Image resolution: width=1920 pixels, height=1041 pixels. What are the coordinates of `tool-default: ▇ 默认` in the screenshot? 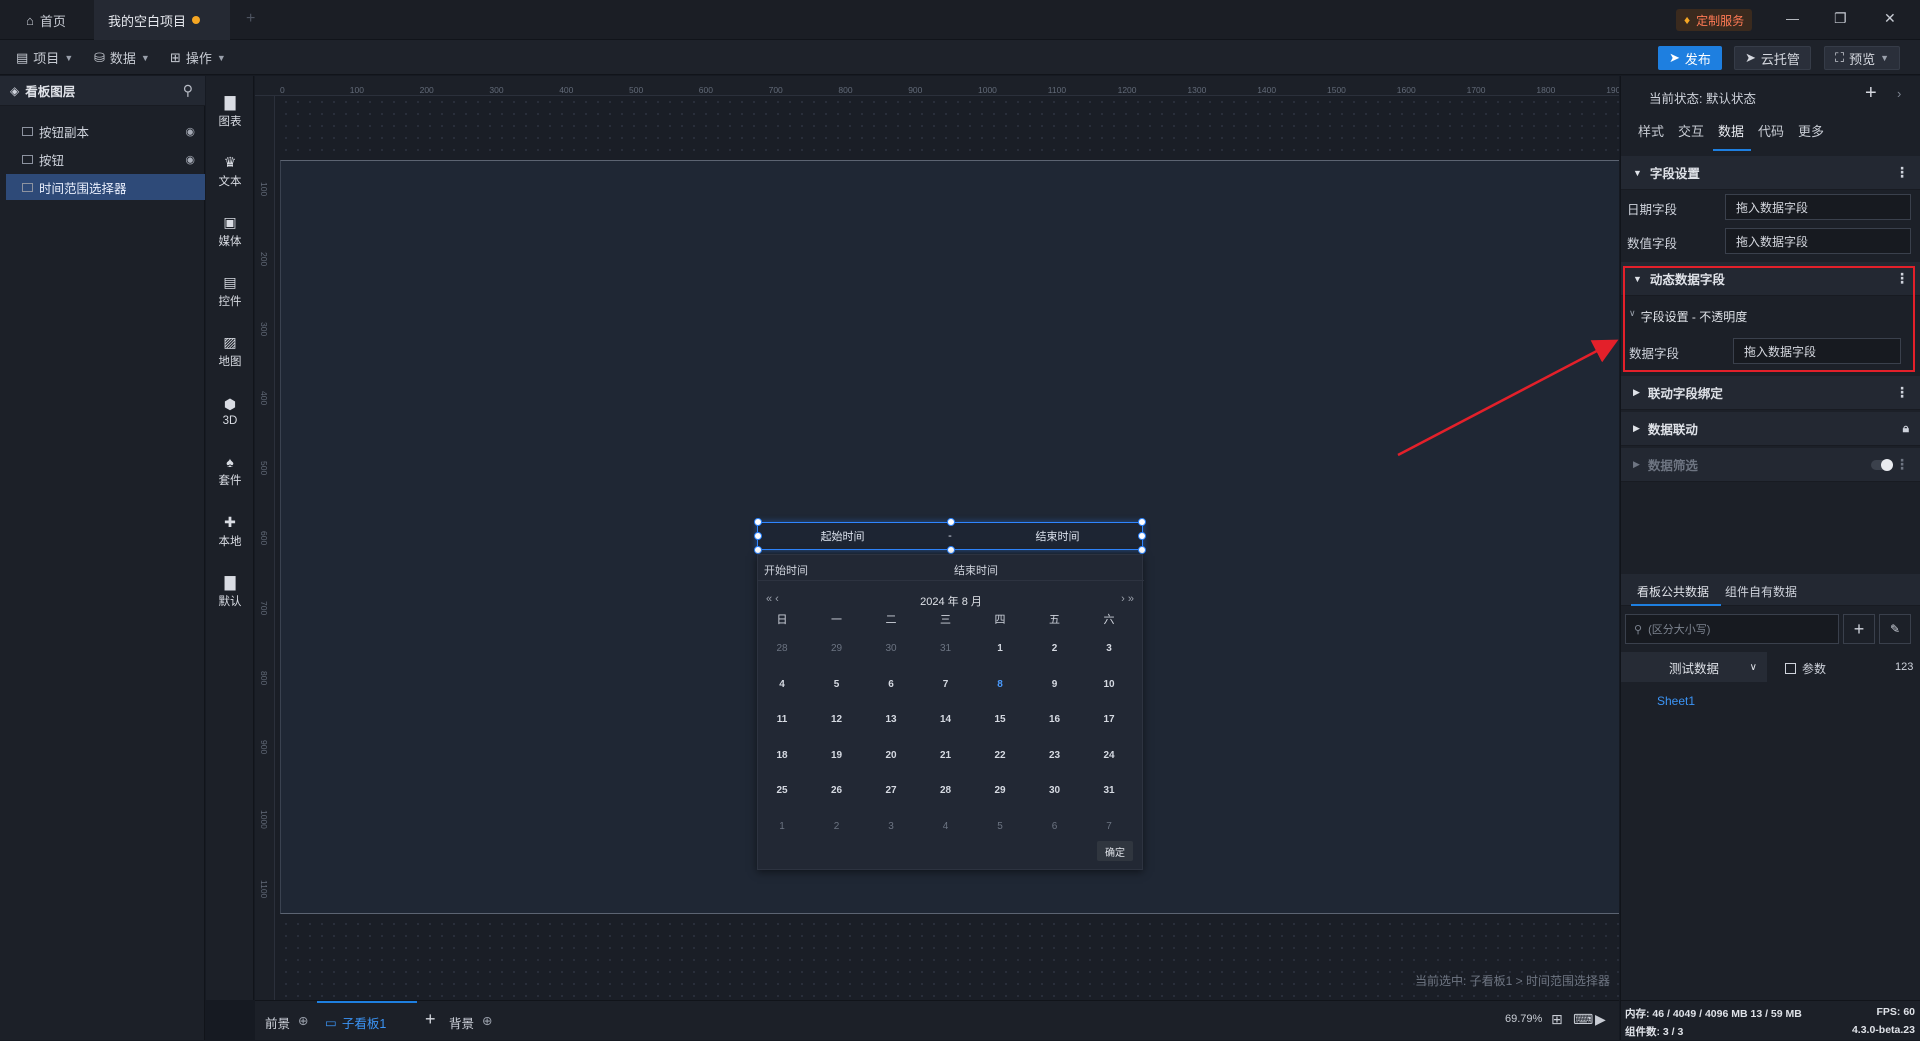 It's located at (230, 591).